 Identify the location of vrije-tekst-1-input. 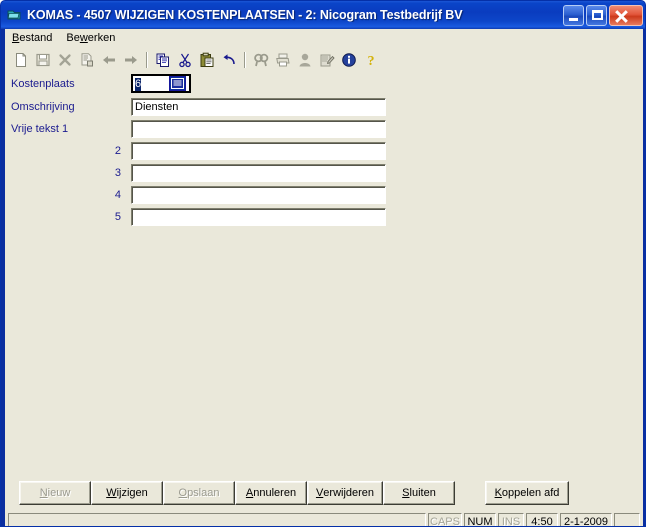
(258, 129).